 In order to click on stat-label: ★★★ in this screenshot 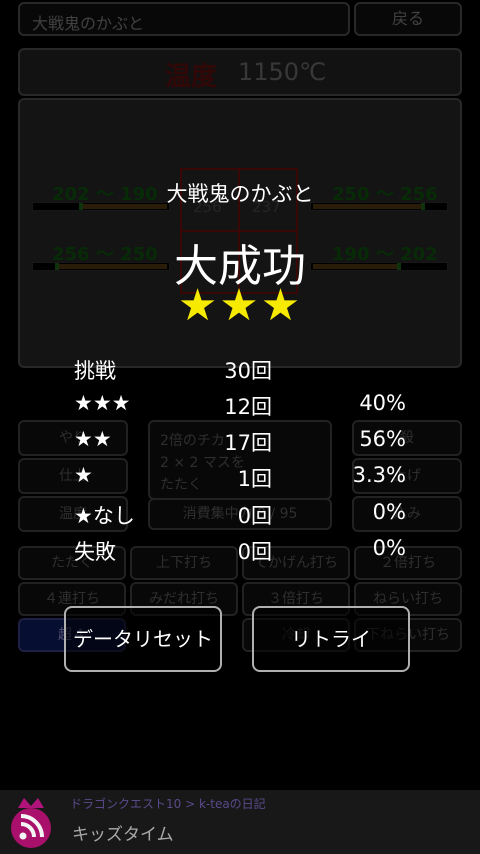, I will do `click(102, 403)`.